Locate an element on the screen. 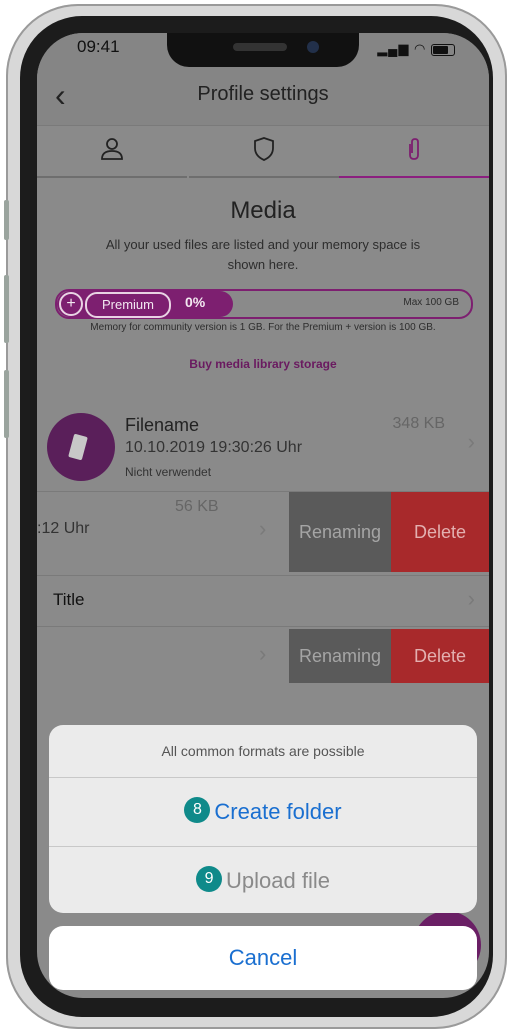  premium-badge: Premium is located at coordinates (128, 305).